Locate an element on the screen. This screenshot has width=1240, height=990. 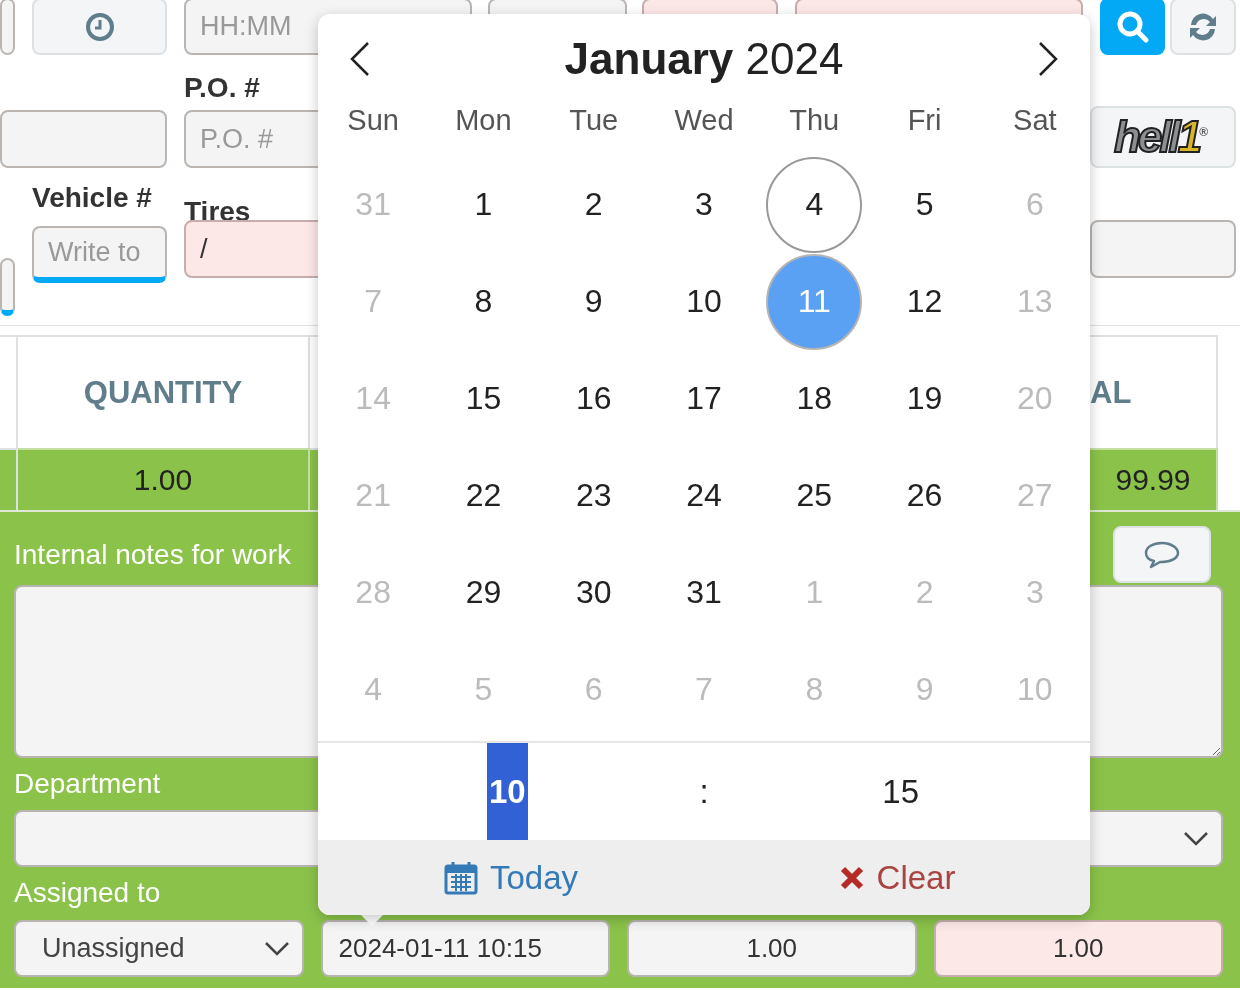
column-header: QUANTITY is located at coordinates (164, 391).